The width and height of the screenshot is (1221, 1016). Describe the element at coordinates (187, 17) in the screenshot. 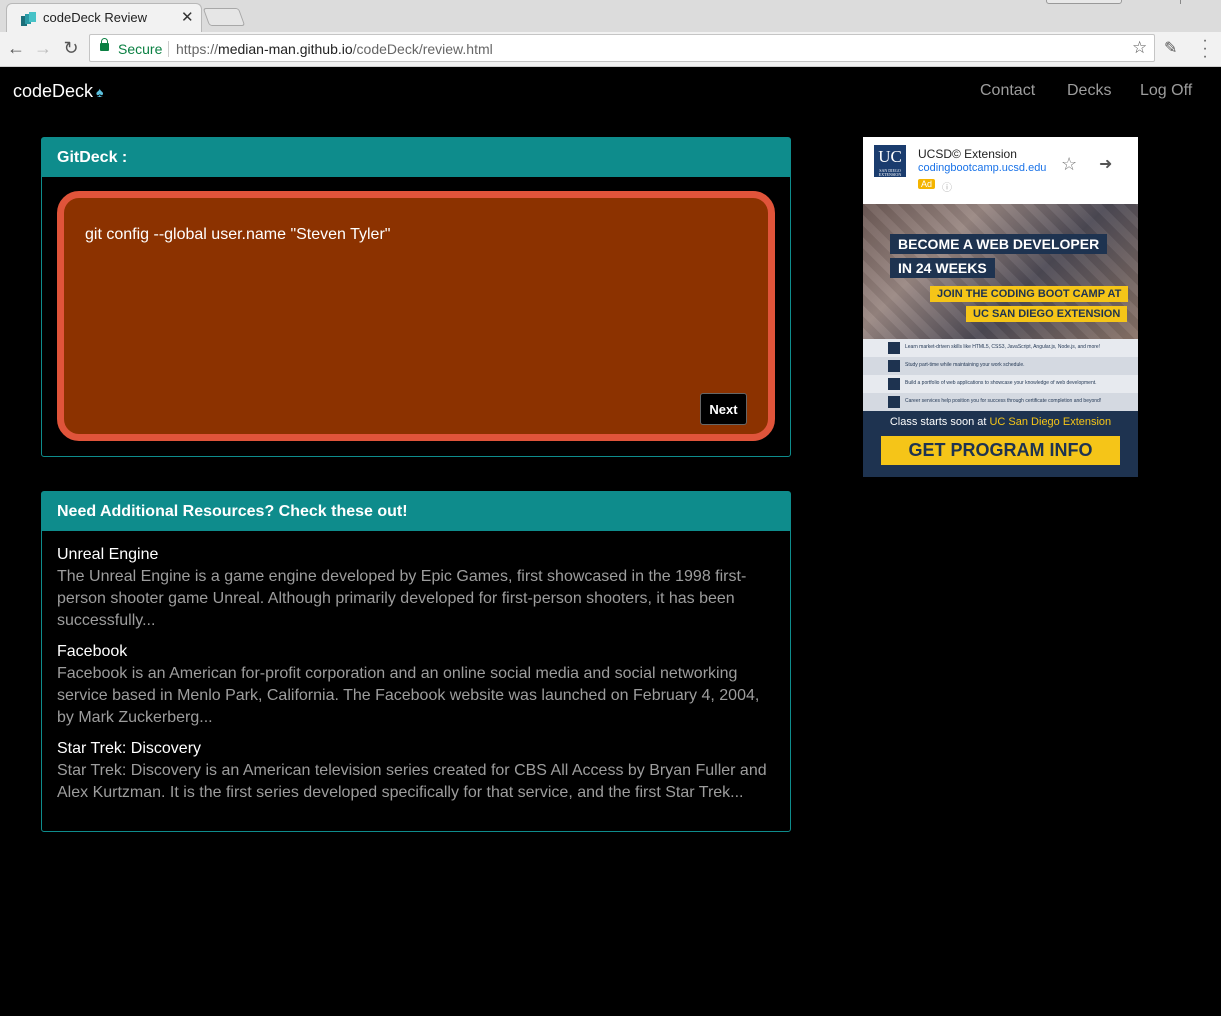

I see `close-tab-icon: ✕` at that location.